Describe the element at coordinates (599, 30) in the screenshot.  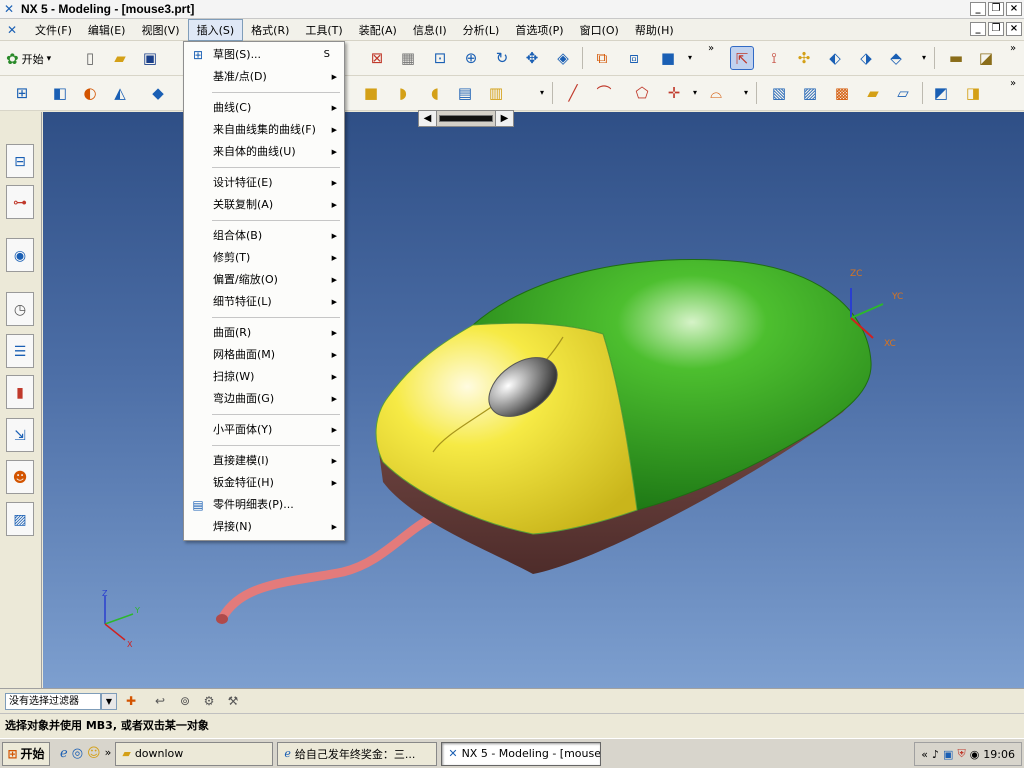
I see `menu-window: 窗口(O)` at that location.